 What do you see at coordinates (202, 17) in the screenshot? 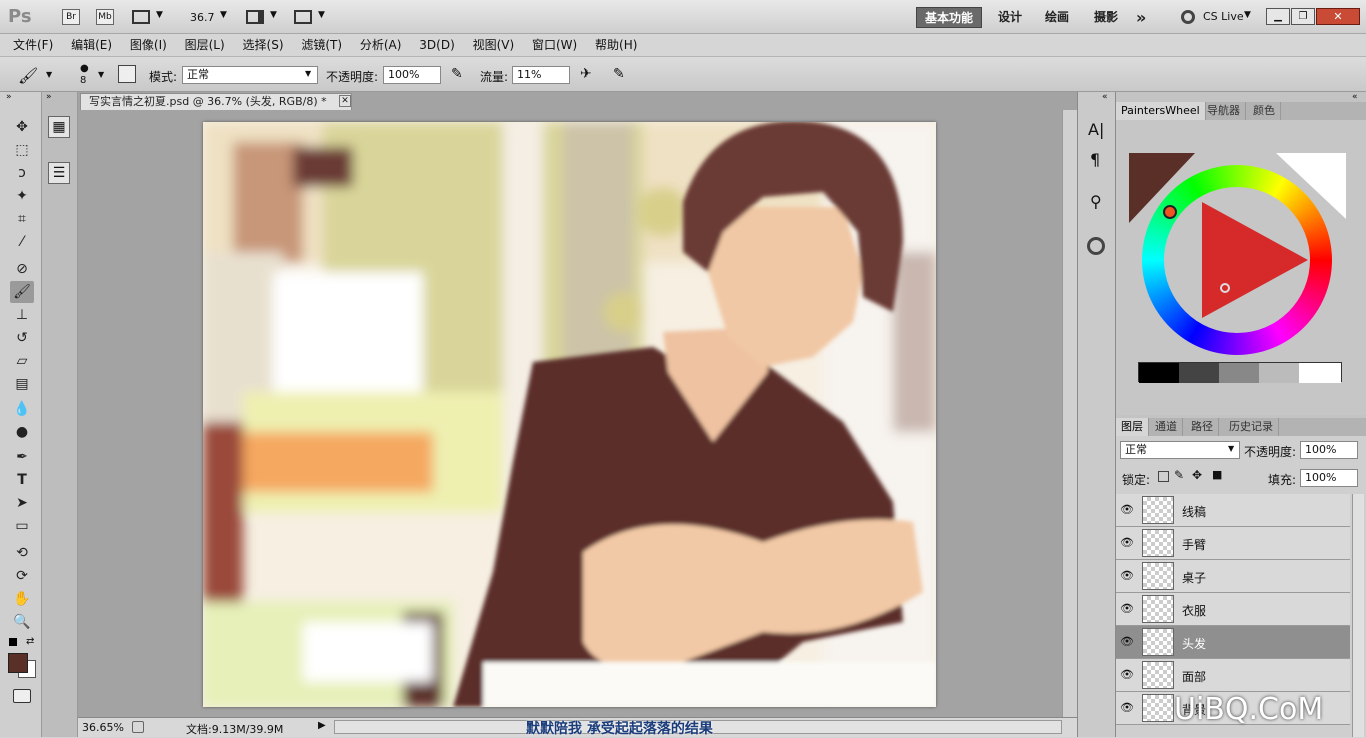
I see `zoom-level: 36.7` at bounding box center [202, 17].